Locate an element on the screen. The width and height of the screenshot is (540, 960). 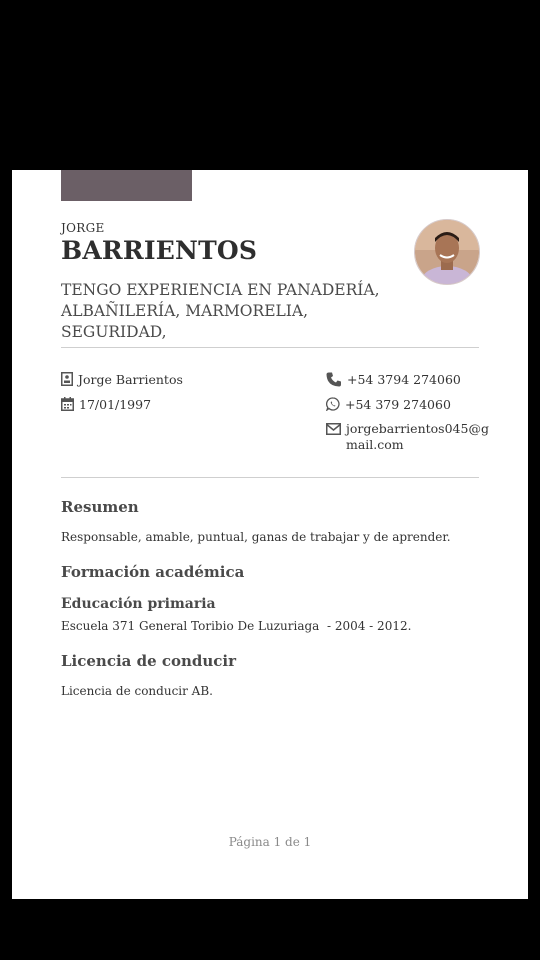
email-line-1: jorgebarrientos045@g is located at coordinates (417, 428).